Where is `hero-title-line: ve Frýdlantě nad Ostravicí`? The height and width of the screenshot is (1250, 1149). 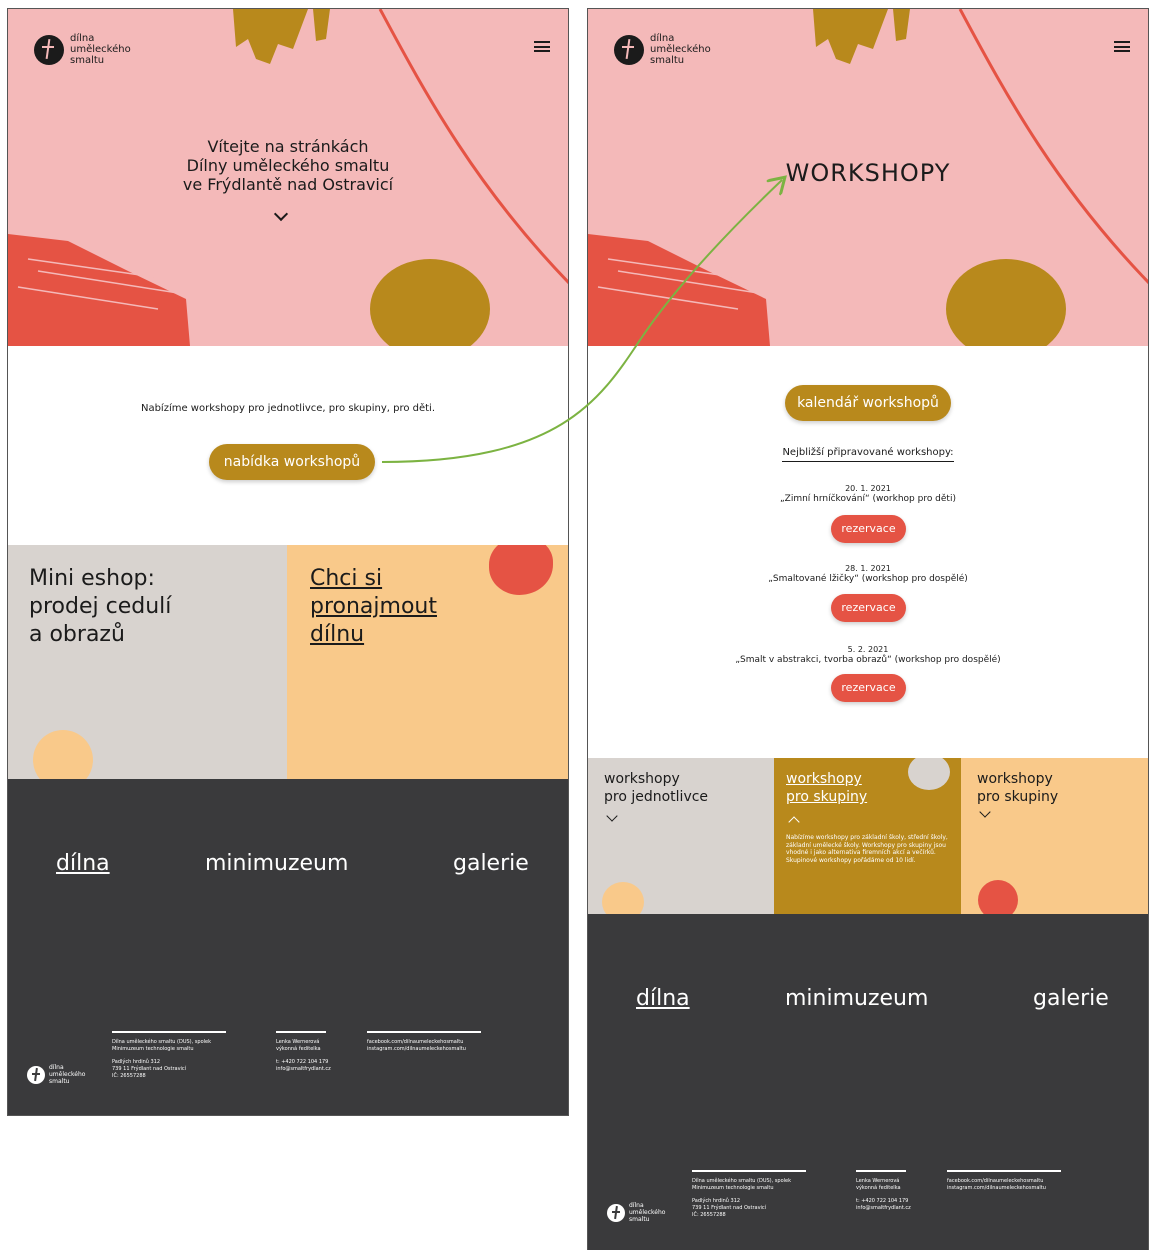 hero-title-line: ve Frýdlantě nad Ostravicí is located at coordinates (288, 184).